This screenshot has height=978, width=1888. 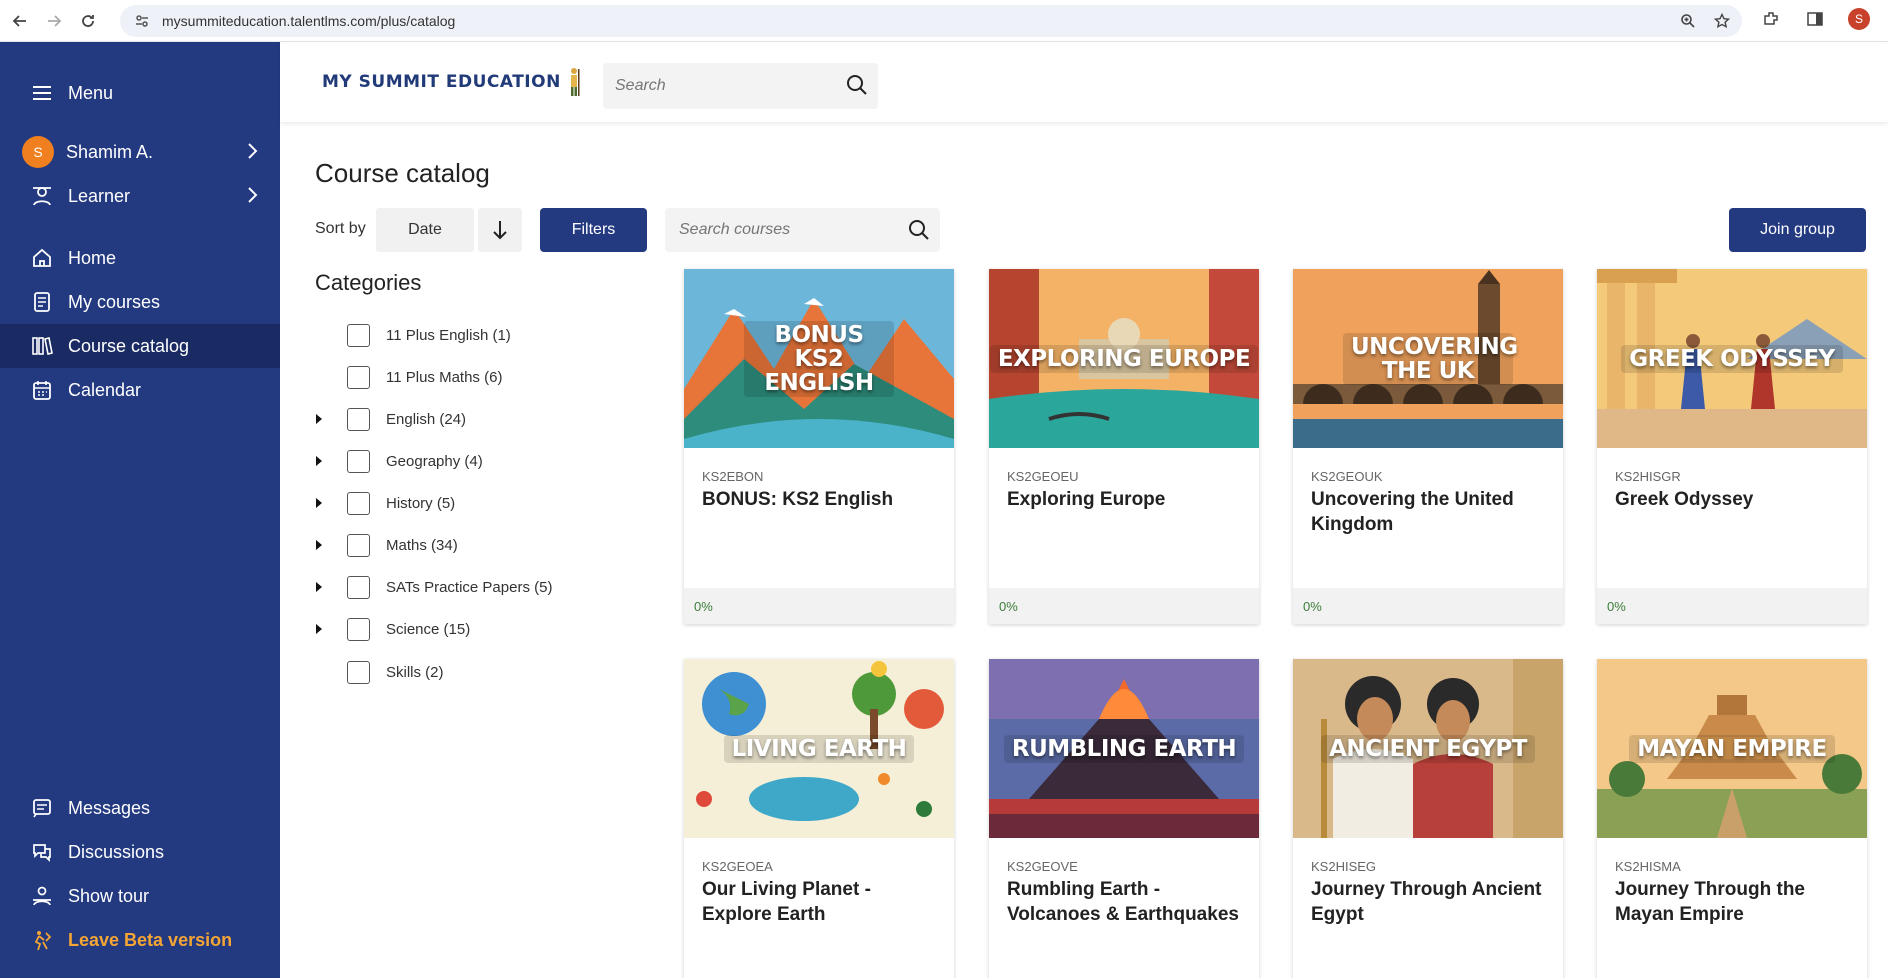 I want to click on course-card: GREEK ODYSSEY KS2HISGR Greek Odyssey 0%, so click(x=1732, y=446).